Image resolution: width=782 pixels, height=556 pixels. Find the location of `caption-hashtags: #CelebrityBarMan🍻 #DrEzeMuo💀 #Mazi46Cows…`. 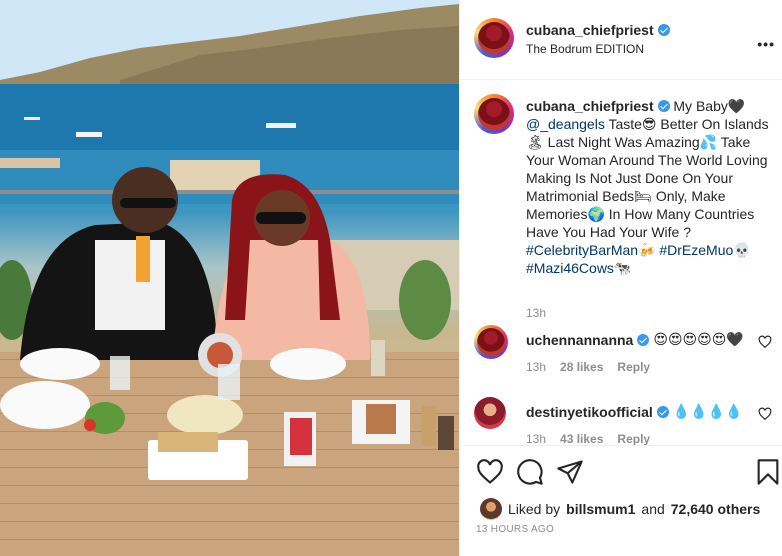

caption-hashtags: #CelebrityBarMan🍻 #DrEzeMuo💀 #Mazi46Cows… is located at coordinates (638, 259).